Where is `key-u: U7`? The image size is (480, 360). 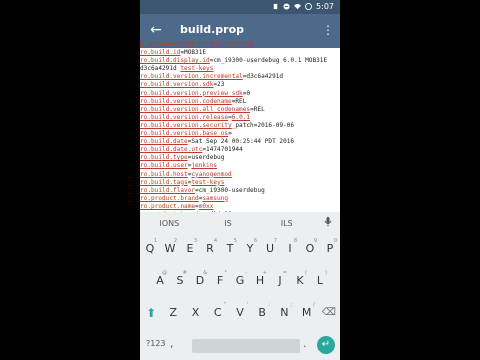 key-u: U7 is located at coordinates (270, 248).